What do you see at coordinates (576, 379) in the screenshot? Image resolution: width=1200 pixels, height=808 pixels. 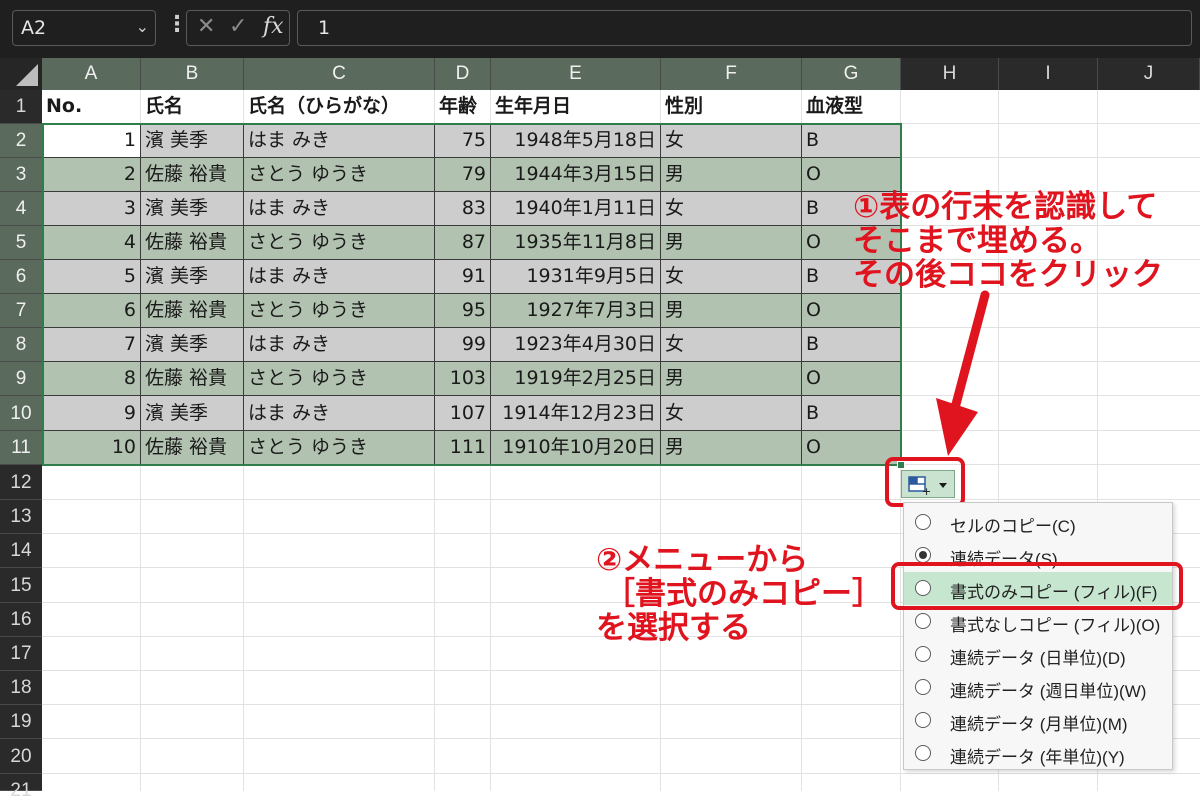 I see `table-cell: 1919年2月25日` at bounding box center [576, 379].